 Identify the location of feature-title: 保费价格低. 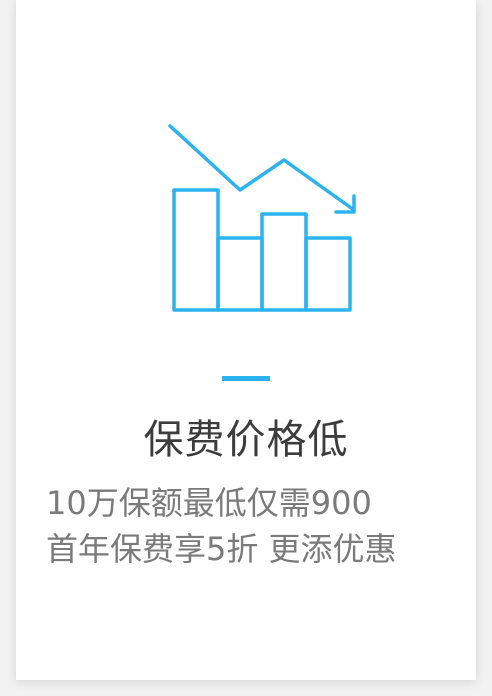
(246, 440).